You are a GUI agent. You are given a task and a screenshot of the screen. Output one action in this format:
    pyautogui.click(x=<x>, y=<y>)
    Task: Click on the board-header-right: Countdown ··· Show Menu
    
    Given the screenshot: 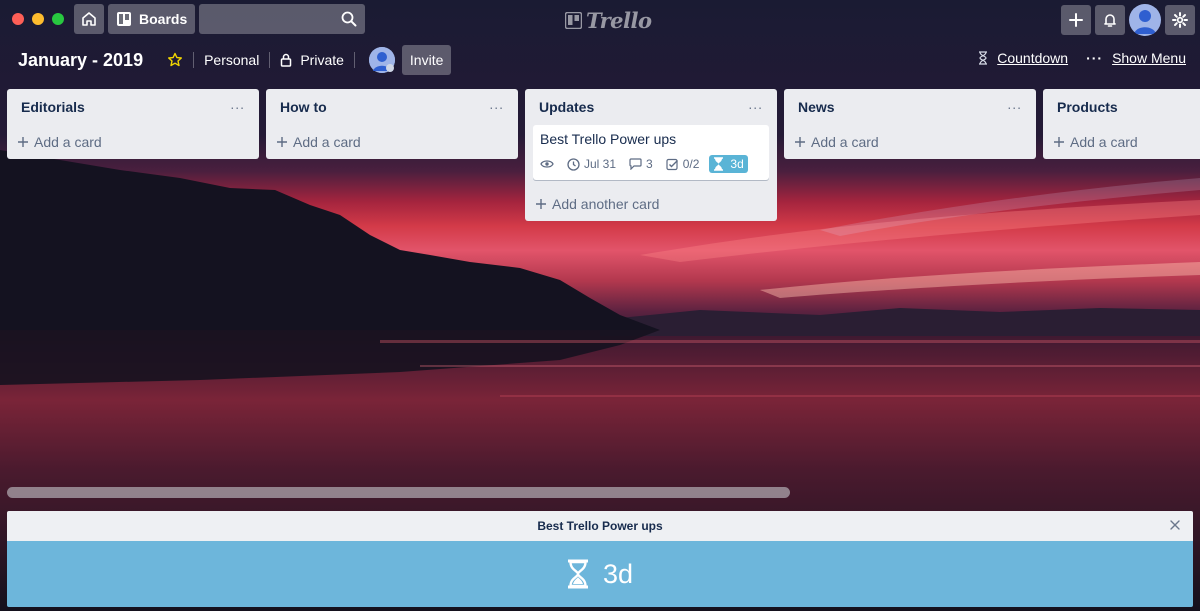 What is the action you would take?
    pyautogui.click(x=1082, y=58)
    